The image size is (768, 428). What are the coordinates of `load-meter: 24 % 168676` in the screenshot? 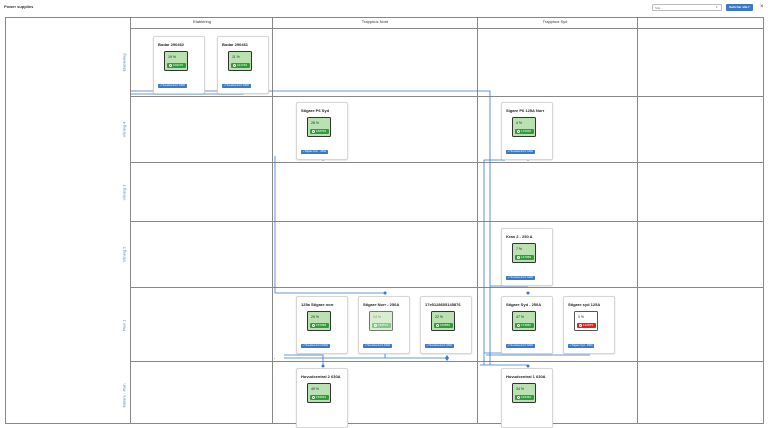 It's located at (381, 321).